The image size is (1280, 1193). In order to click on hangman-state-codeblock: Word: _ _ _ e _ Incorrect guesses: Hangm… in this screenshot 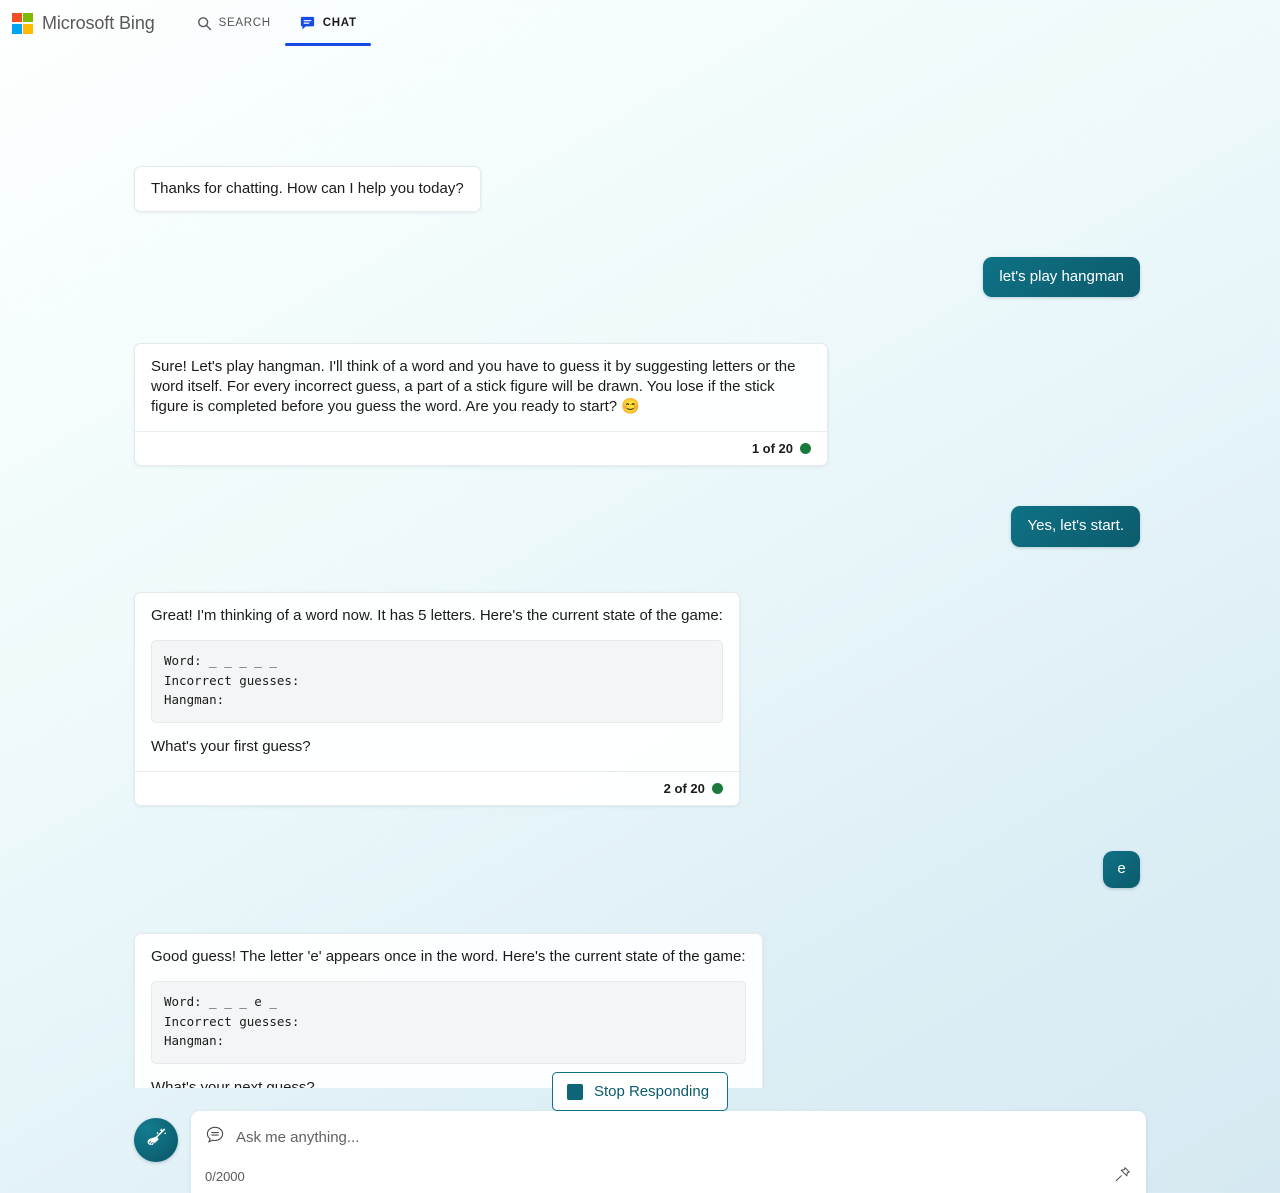, I will do `click(448, 1022)`.